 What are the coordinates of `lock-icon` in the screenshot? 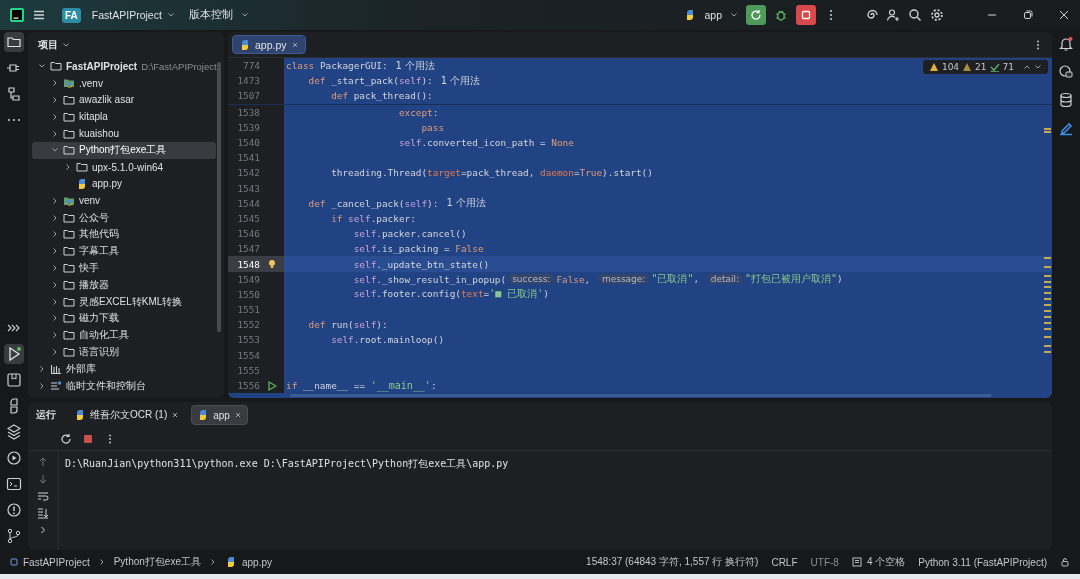 It's located at (1065, 562).